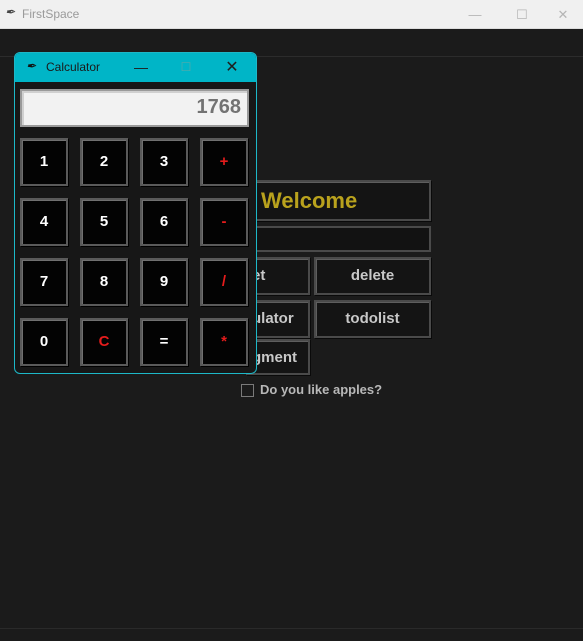  What do you see at coordinates (291, 628) in the screenshot?
I see `divider` at bounding box center [291, 628].